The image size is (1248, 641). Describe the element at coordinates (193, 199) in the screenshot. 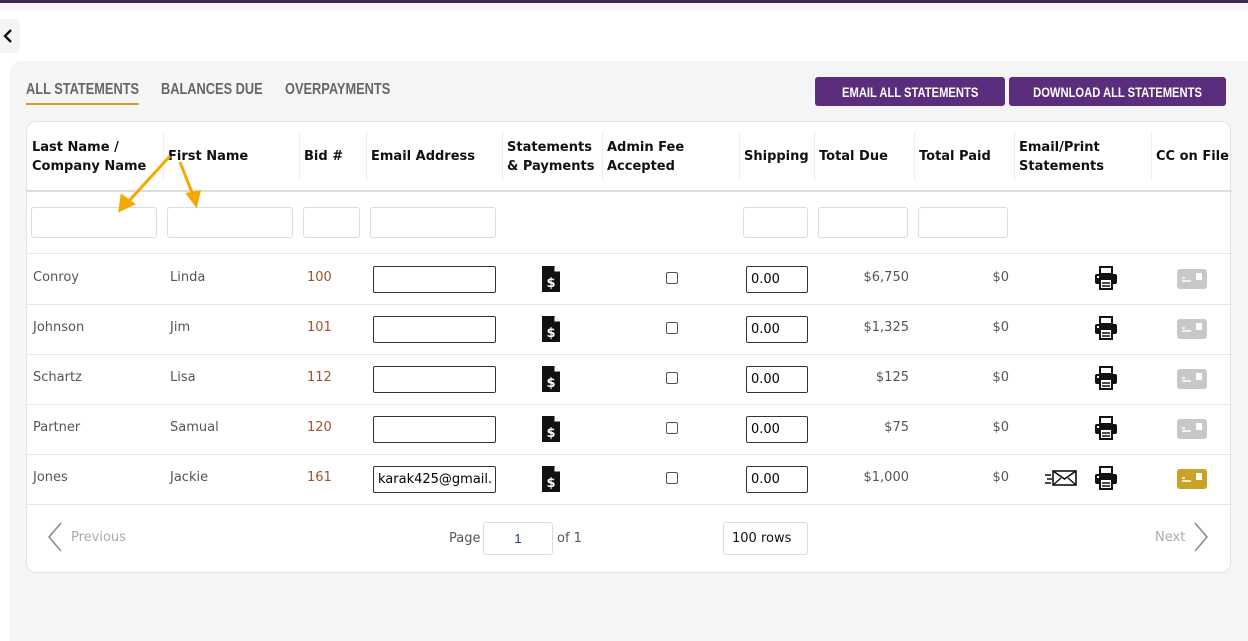

I see `annotation-arrowhead` at that location.